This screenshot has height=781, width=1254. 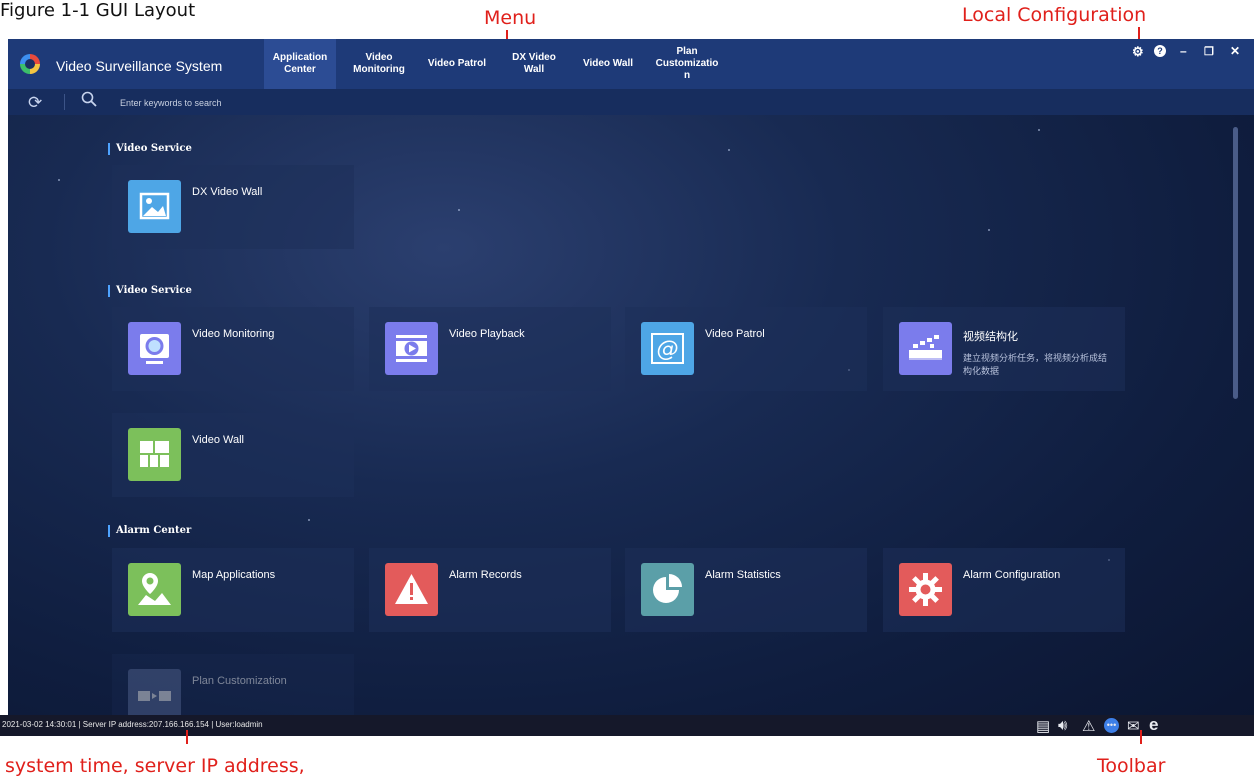 What do you see at coordinates (1111, 725) in the screenshot?
I see `chat-icon: •••` at bounding box center [1111, 725].